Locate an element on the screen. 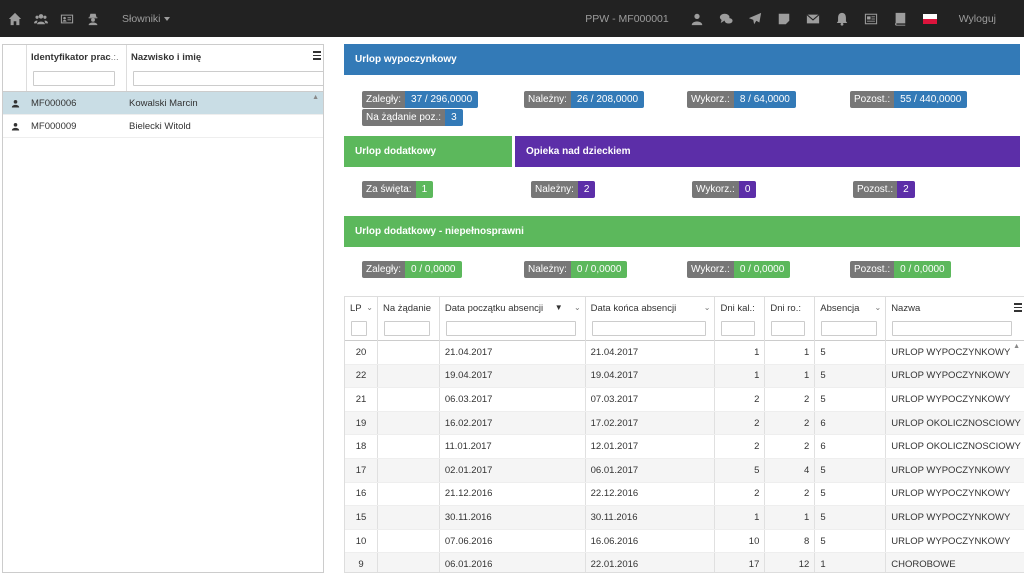 The width and height of the screenshot is (1024, 573). employee-row: MF000009 Bielecki Witold is located at coordinates (163, 126).